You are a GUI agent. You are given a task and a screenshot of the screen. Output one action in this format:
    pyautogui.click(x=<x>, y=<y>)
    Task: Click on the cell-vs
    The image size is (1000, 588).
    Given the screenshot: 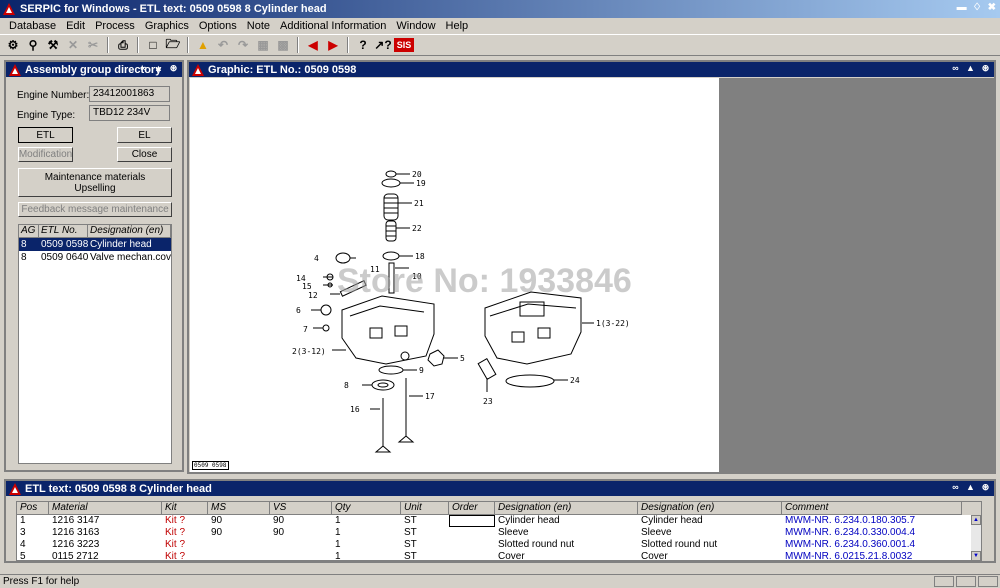 What is the action you would take?
    pyautogui.click(x=301, y=545)
    